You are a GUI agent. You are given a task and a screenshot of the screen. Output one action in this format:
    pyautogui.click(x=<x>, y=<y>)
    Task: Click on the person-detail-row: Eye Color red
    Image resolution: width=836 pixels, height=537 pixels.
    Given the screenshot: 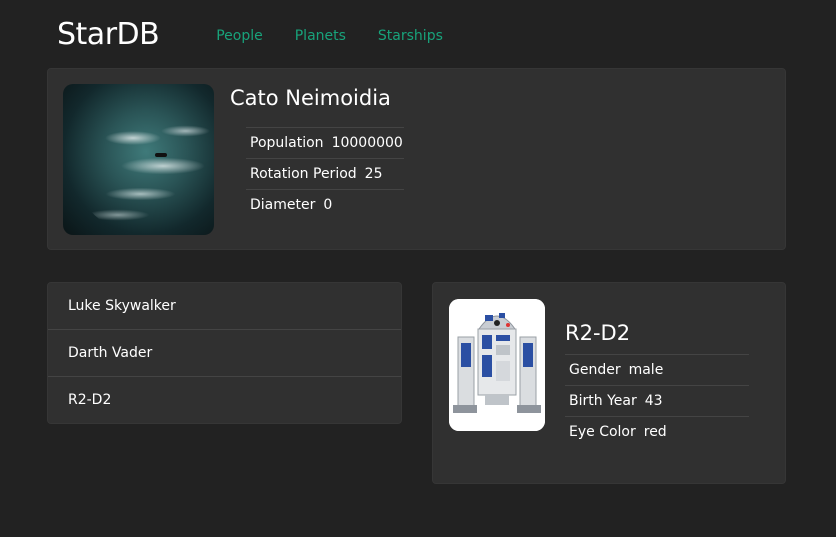 What is the action you would take?
    pyautogui.click(x=657, y=431)
    